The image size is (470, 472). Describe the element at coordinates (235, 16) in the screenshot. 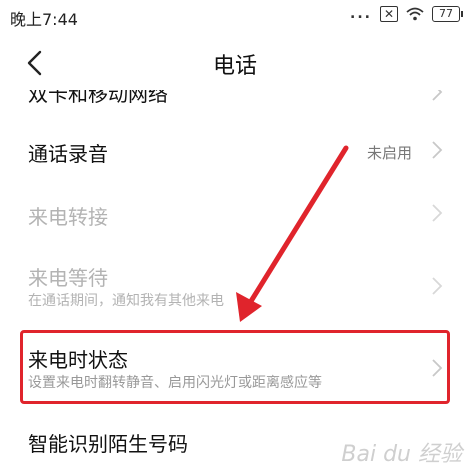

I see `status-bar: 晚上7:44 ... ✕ 77` at that location.